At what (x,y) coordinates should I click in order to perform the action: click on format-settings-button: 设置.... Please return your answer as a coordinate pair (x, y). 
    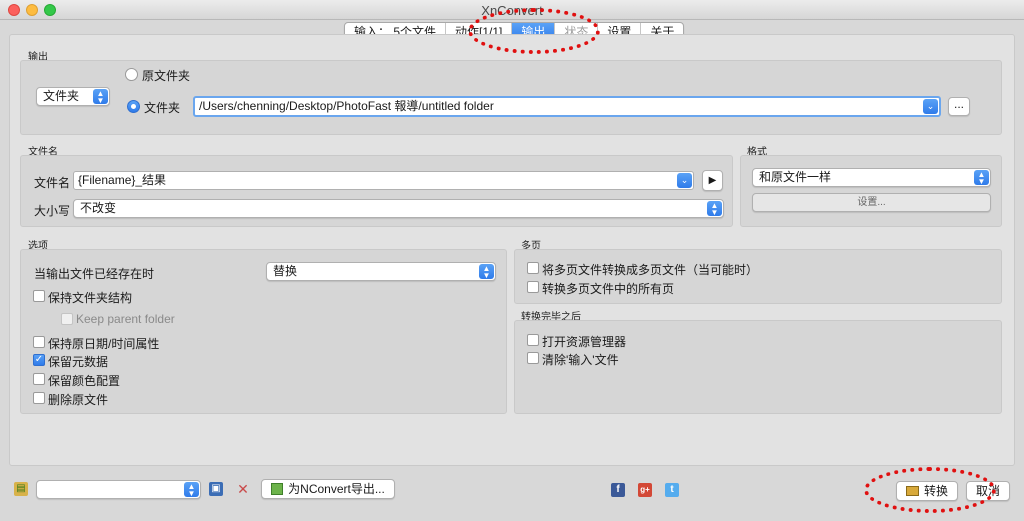
    Looking at the image, I should click on (871, 202).